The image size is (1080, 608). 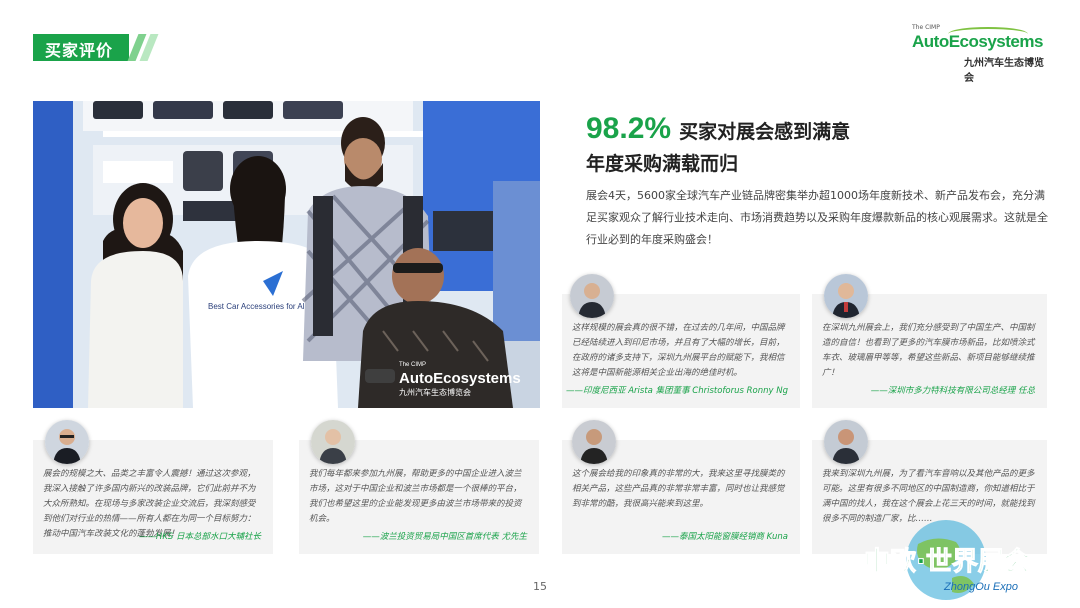 I want to click on logo-wordmark: AutoEcosystems, so click(x=977, y=41).